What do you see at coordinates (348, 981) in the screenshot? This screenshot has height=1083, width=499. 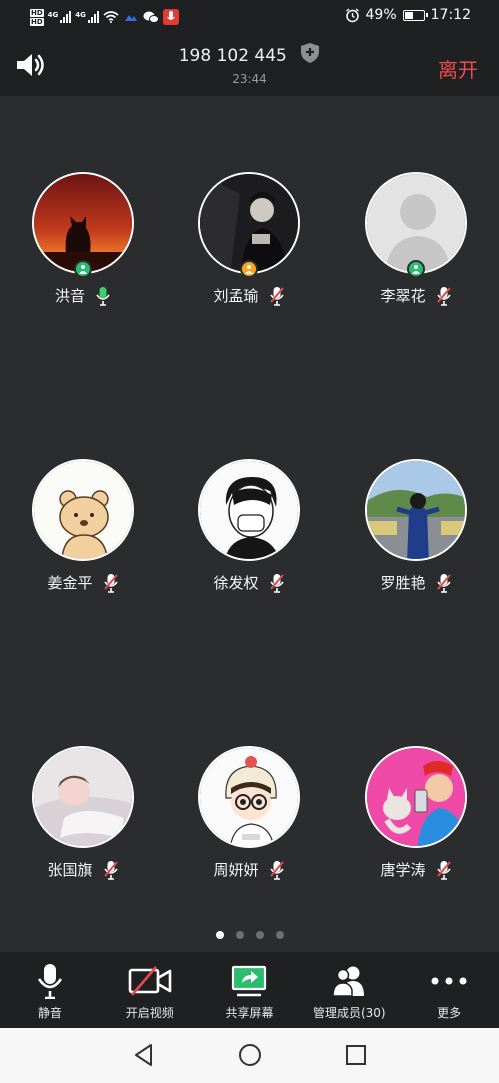 I see `members-icon` at bounding box center [348, 981].